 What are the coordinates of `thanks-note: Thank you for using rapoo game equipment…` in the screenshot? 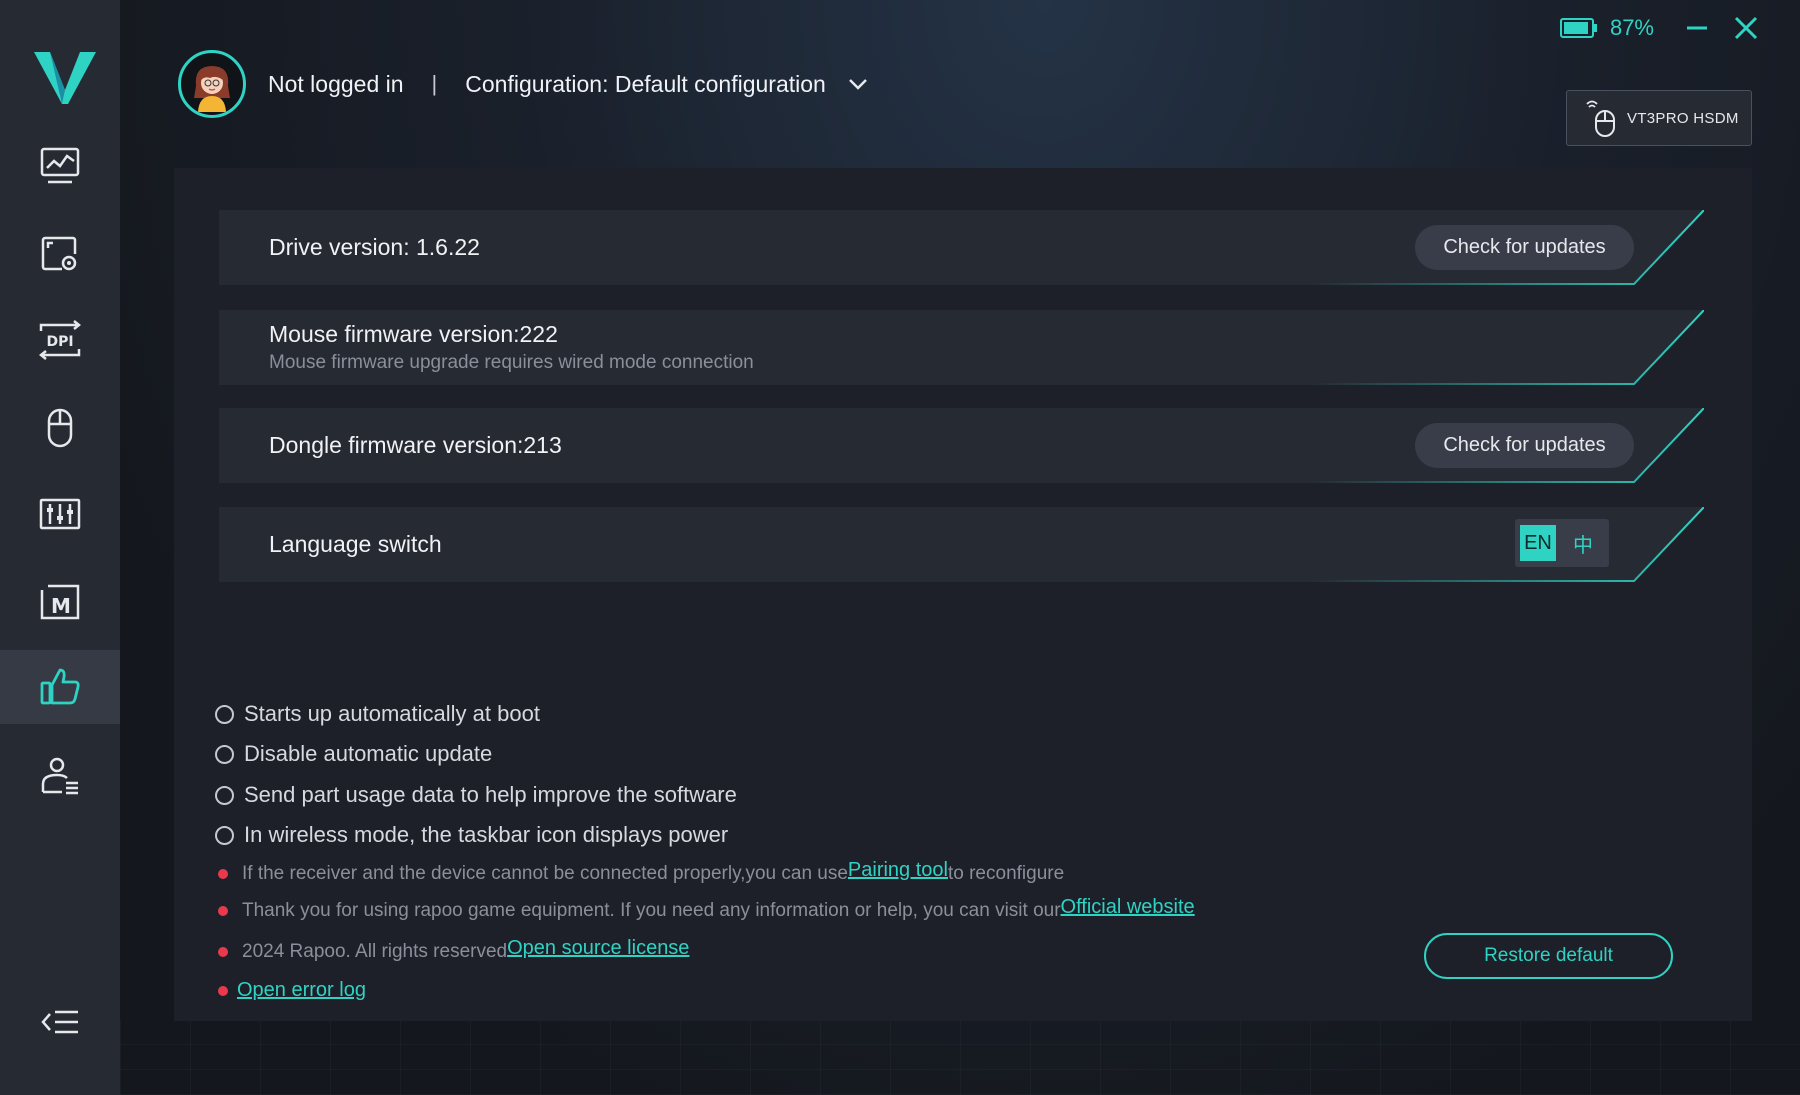 It's located at (706, 909).